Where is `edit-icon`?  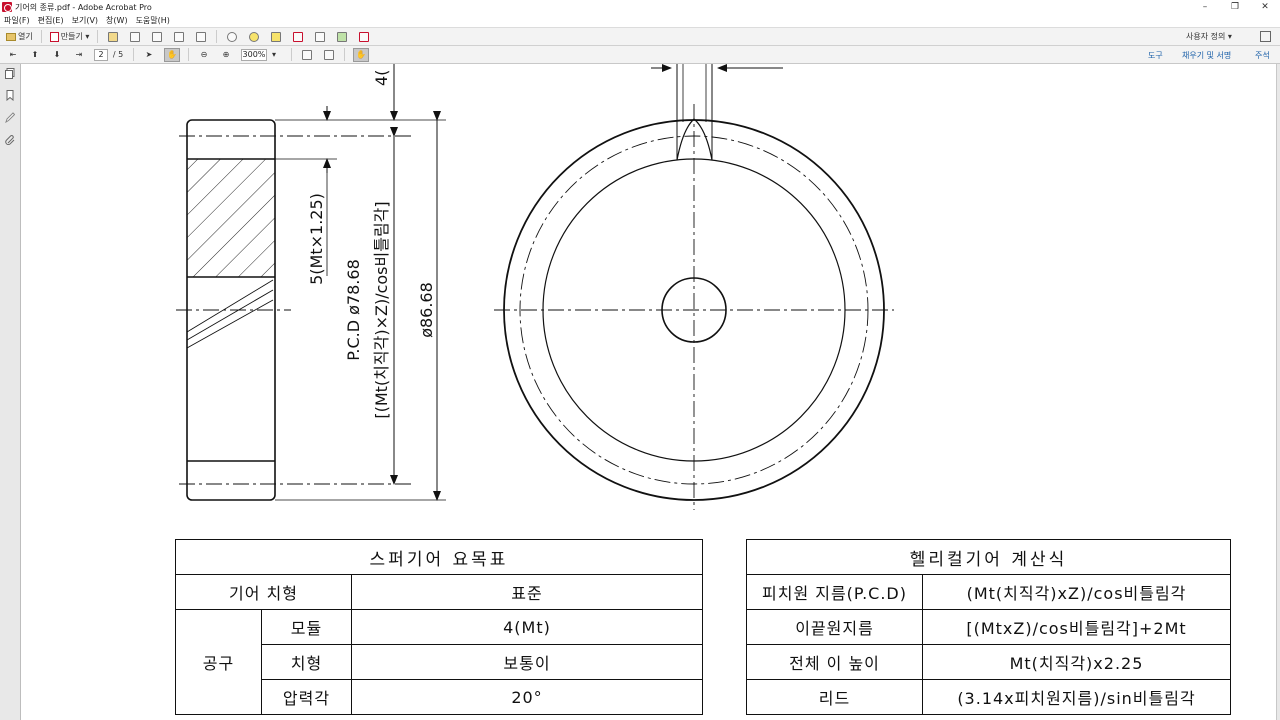 edit-icon is located at coordinates (179, 36).